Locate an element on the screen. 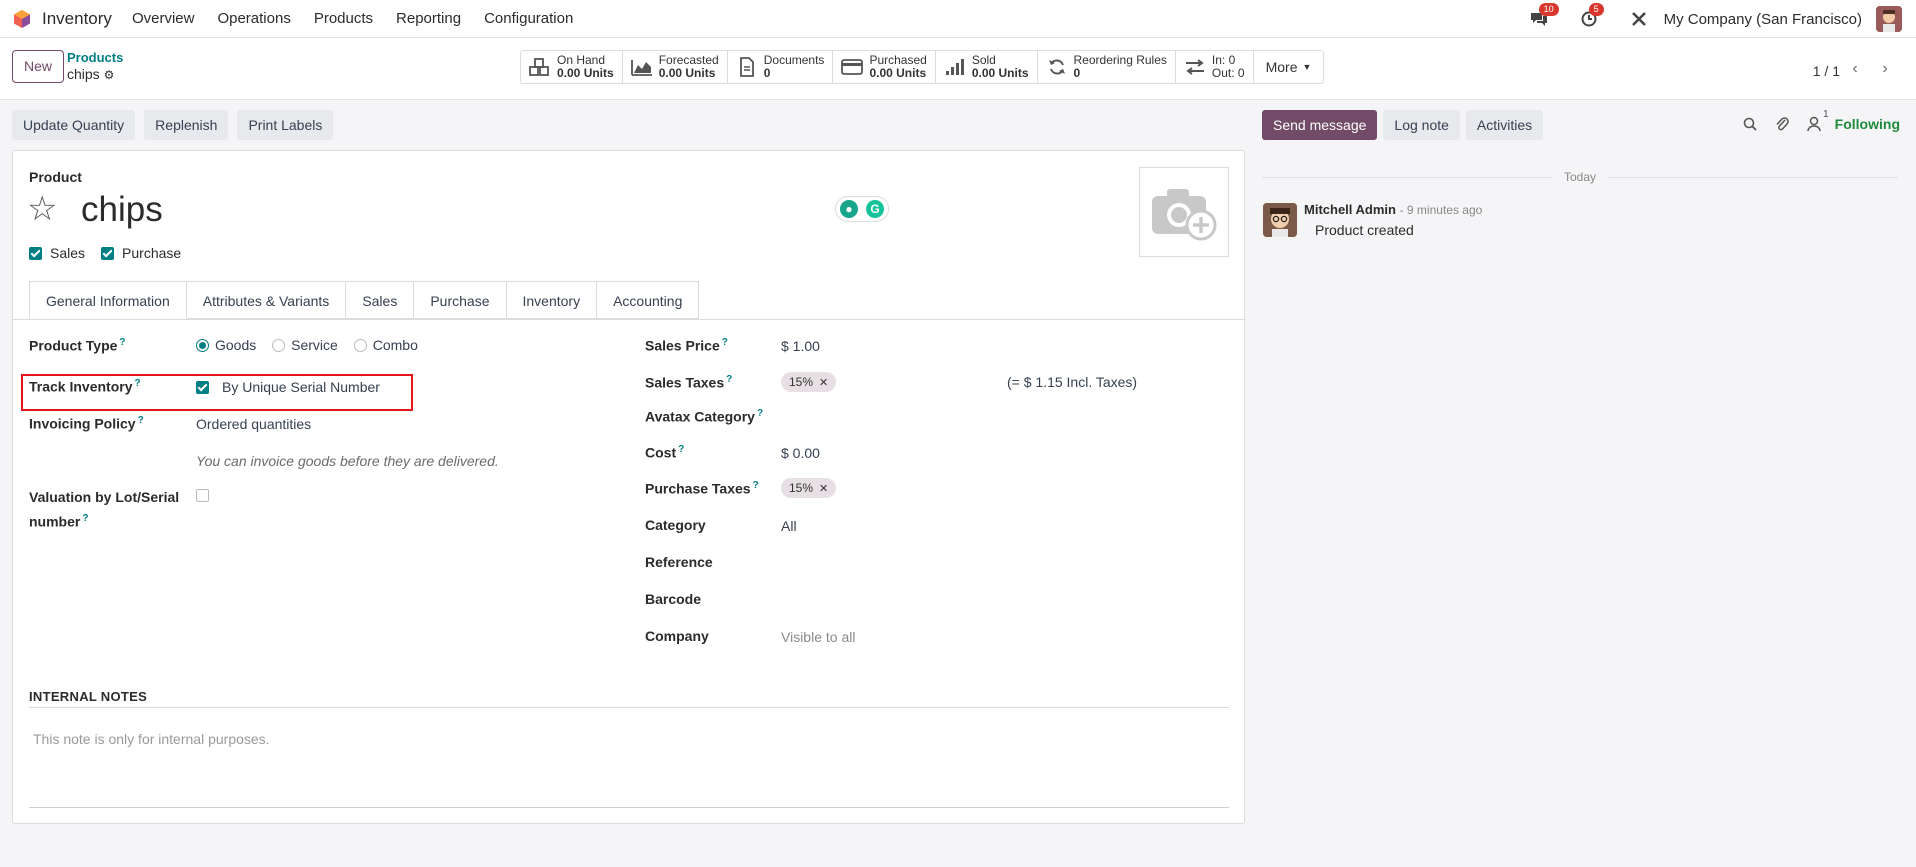  sales-price-input: $ 1.00 is located at coordinates (800, 346).